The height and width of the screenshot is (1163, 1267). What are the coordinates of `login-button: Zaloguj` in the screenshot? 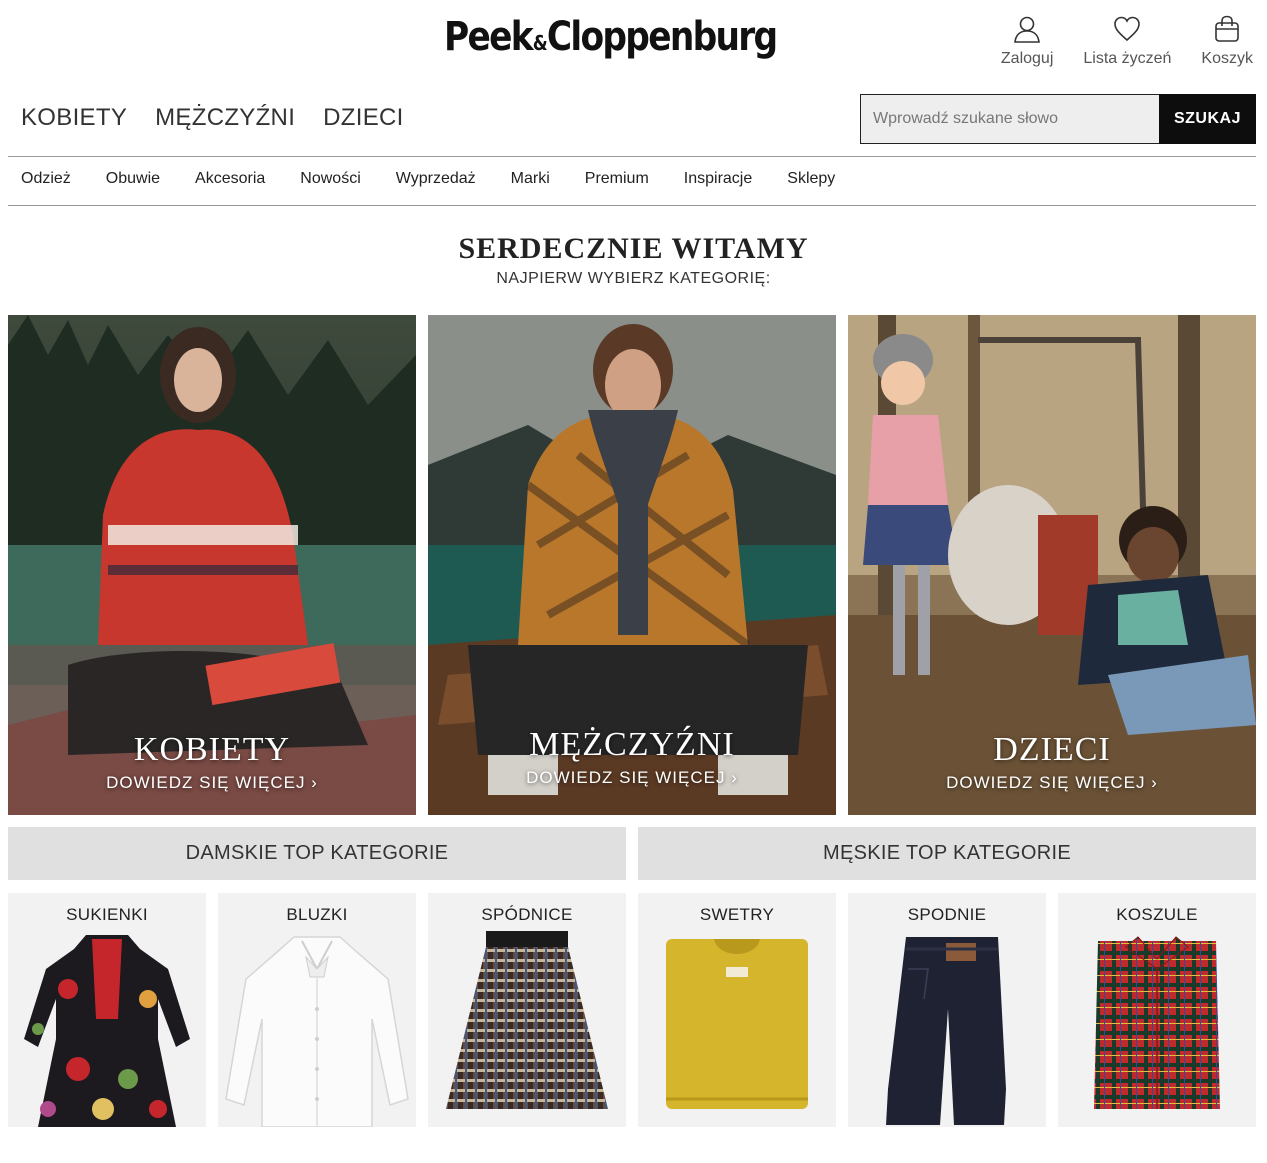 It's located at (1027, 41).